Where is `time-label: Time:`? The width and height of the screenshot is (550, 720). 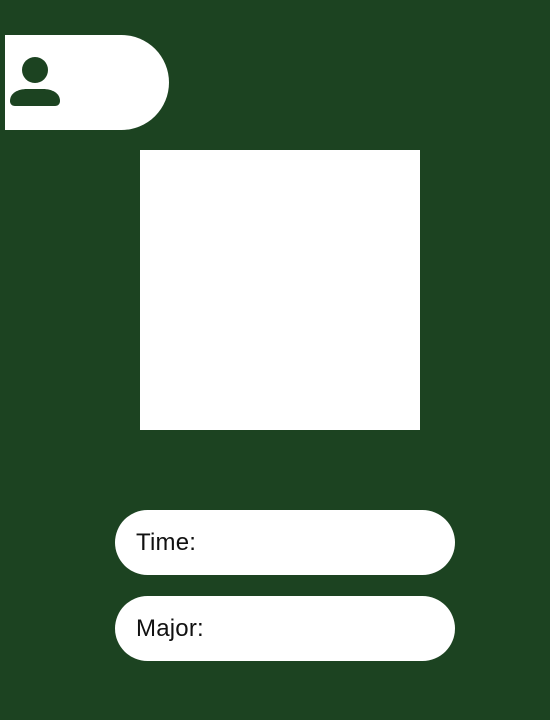
time-label: Time: is located at coordinates (166, 542).